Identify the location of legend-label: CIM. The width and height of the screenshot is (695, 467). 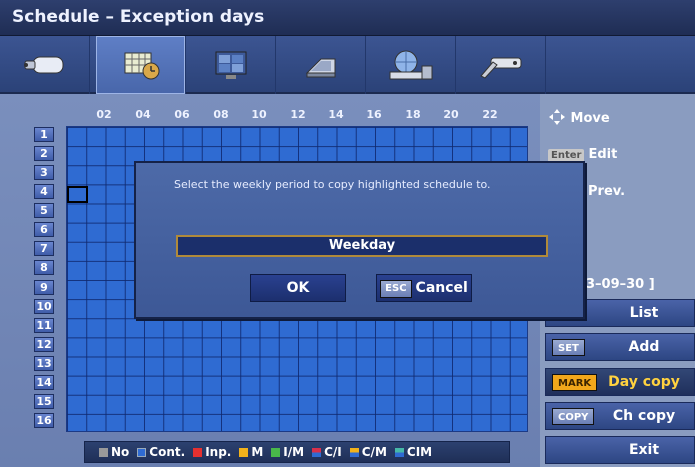
(419, 452).